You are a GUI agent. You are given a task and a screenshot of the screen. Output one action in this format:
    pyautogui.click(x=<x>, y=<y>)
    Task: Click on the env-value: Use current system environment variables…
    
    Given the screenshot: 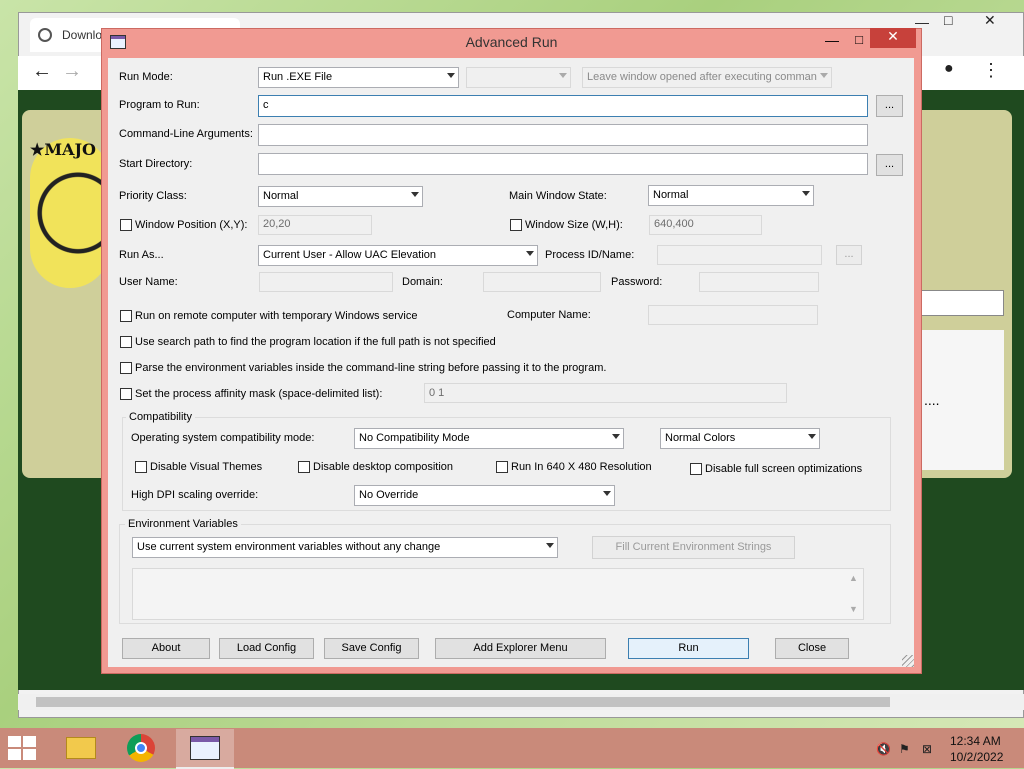 What is the action you would take?
    pyautogui.click(x=289, y=547)
    